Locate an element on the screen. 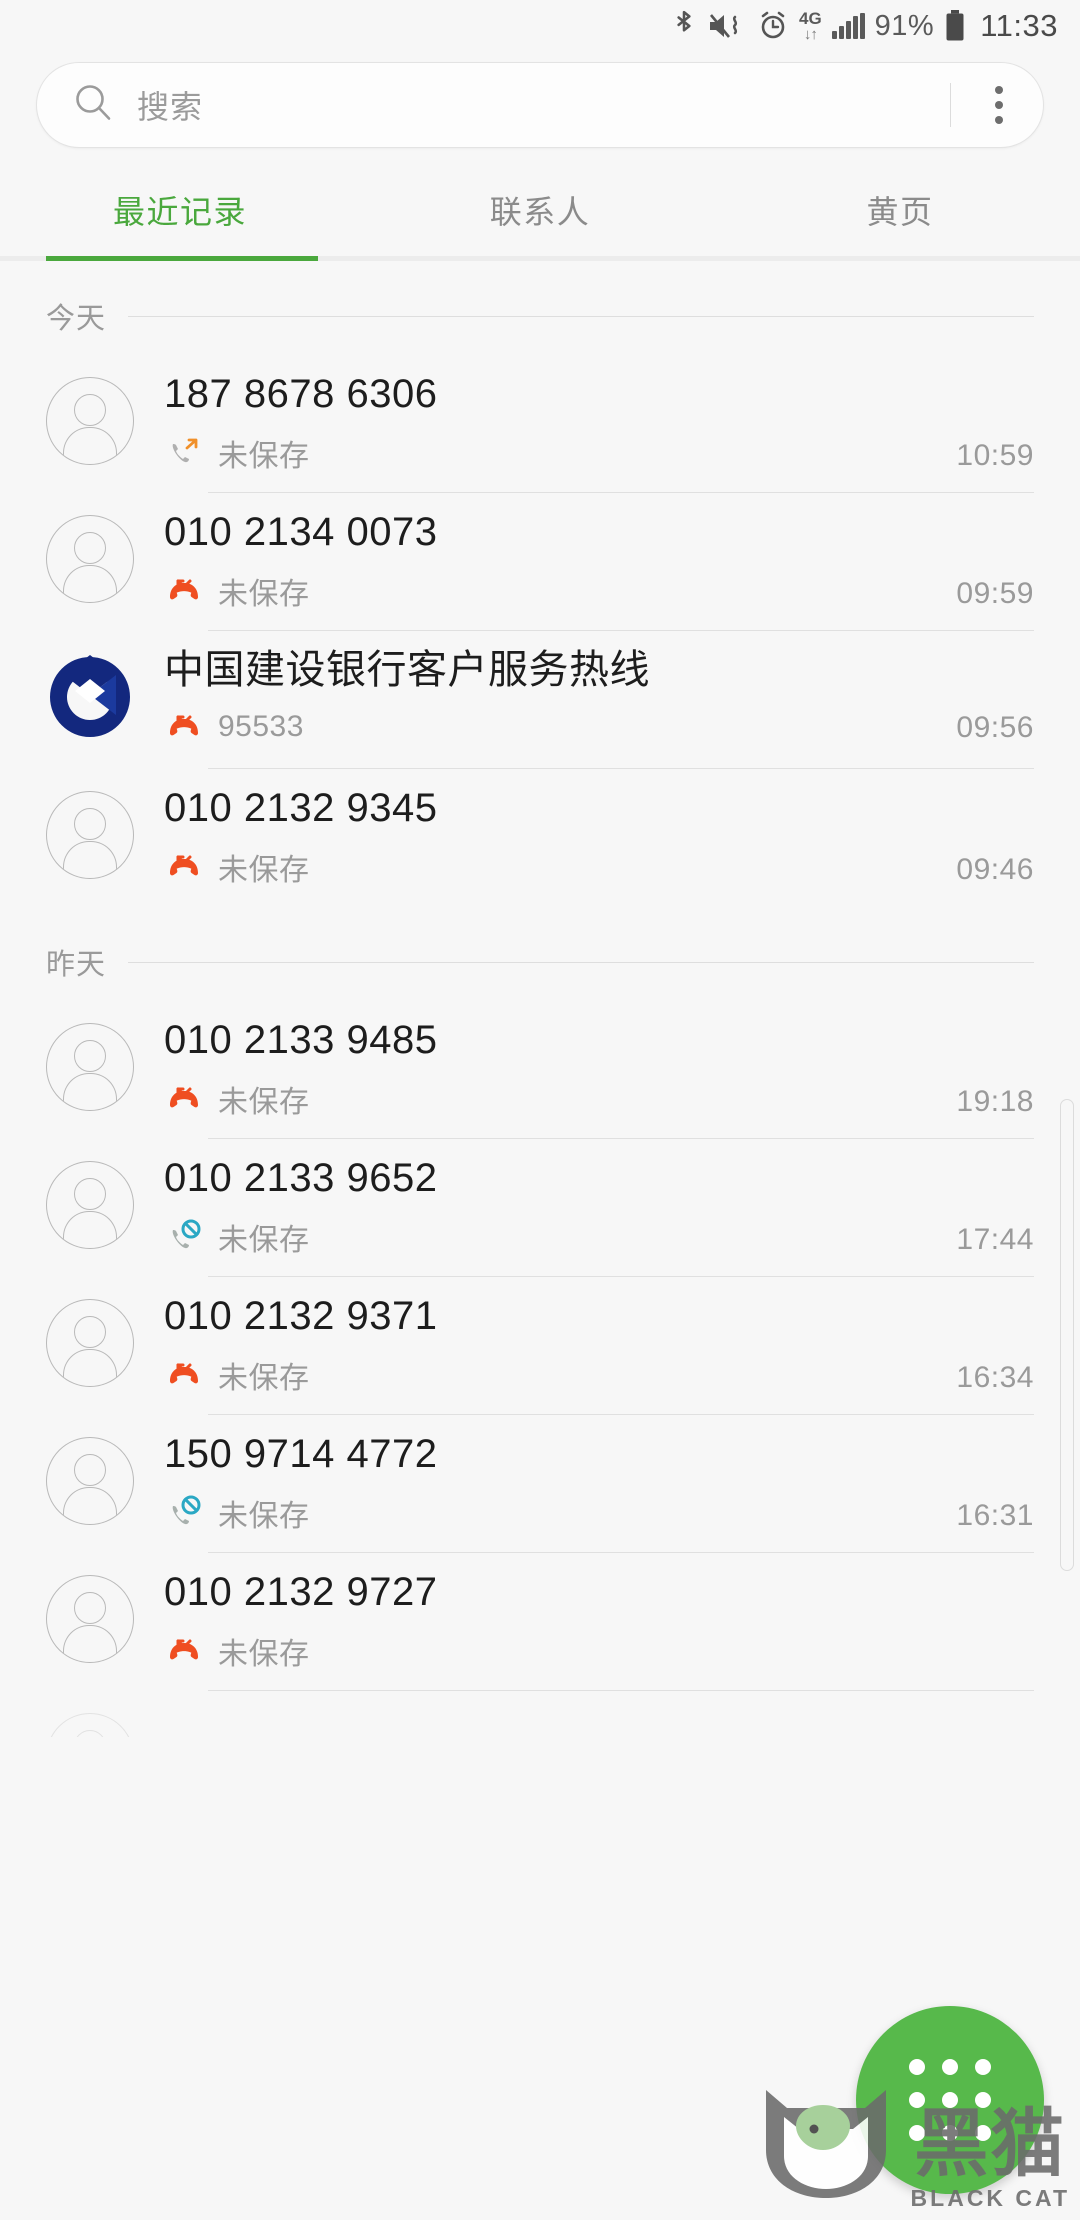  more-vertical-icon is located at coordinates (1003, 105).